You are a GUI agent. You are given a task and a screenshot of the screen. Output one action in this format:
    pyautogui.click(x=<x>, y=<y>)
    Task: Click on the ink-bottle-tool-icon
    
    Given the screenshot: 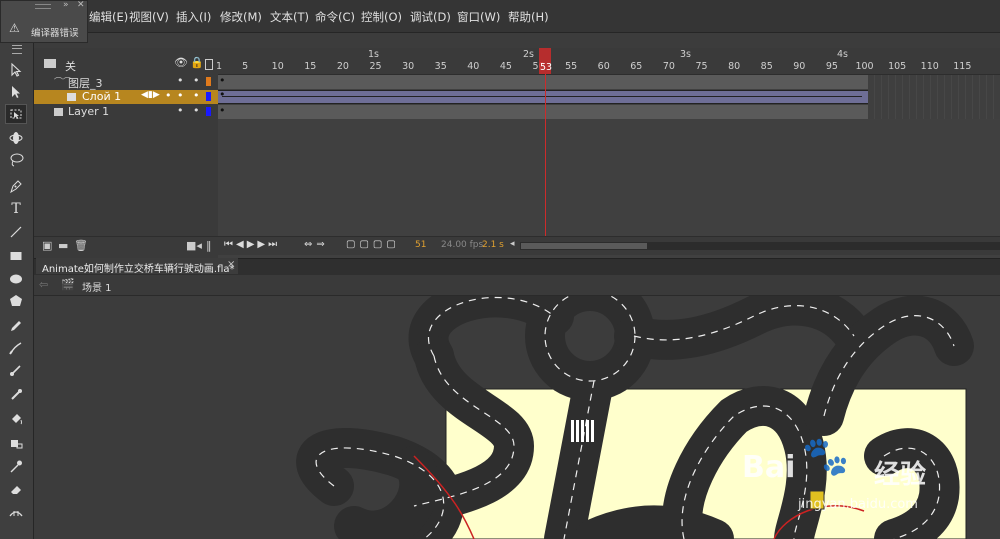 What is the action you would take?
    pyautogui.click(x=16, y=442)
    